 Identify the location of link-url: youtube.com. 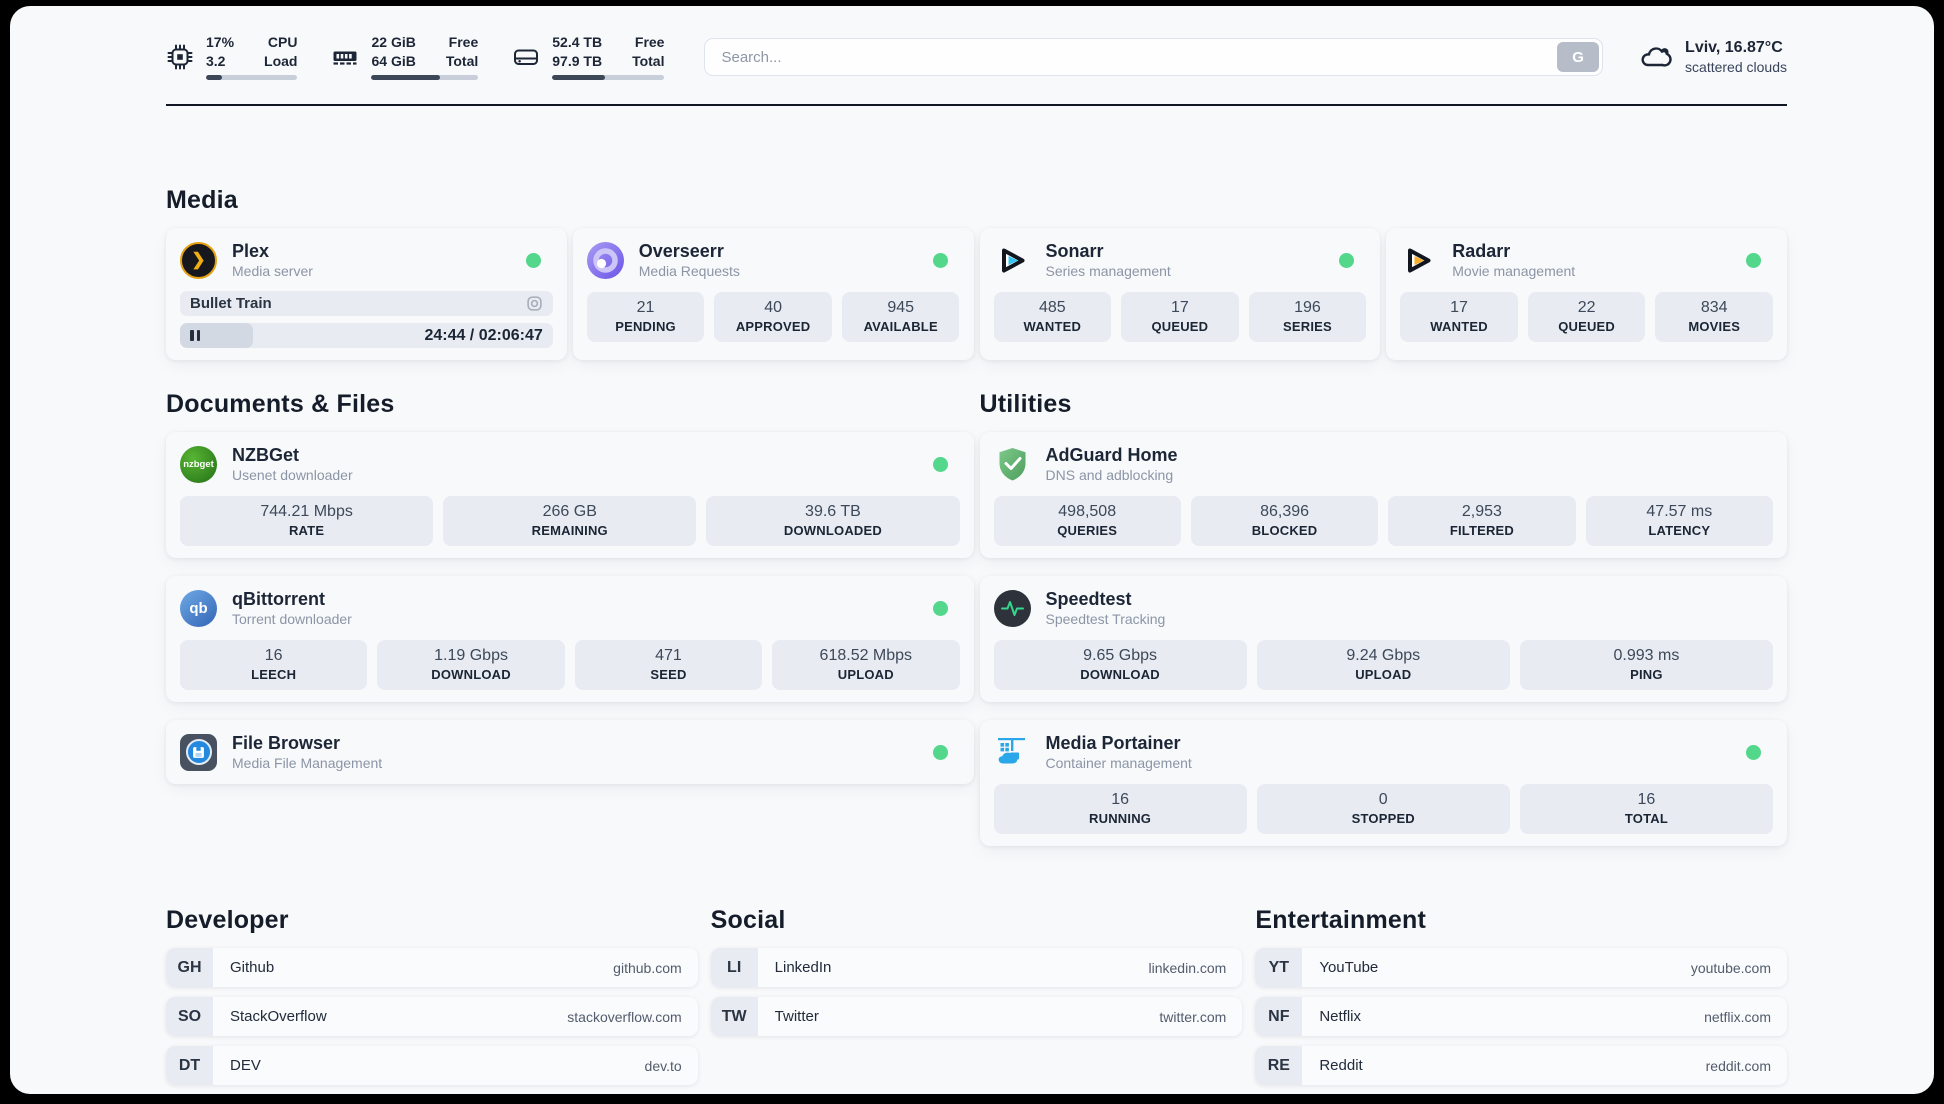
(1730, 967).